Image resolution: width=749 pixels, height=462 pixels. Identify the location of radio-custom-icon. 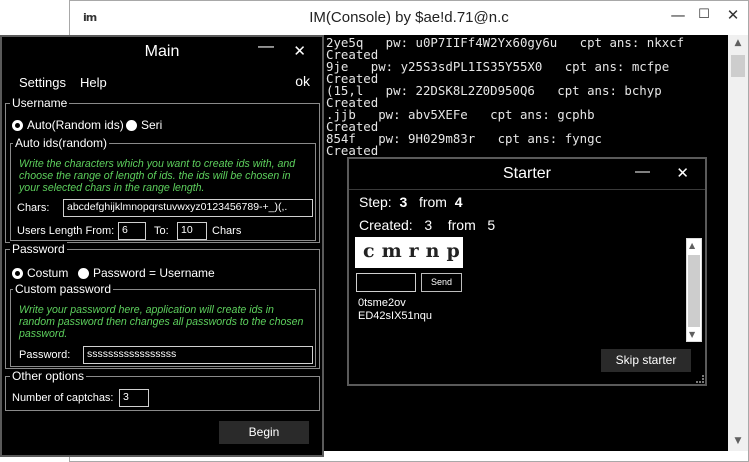
(17, 273).